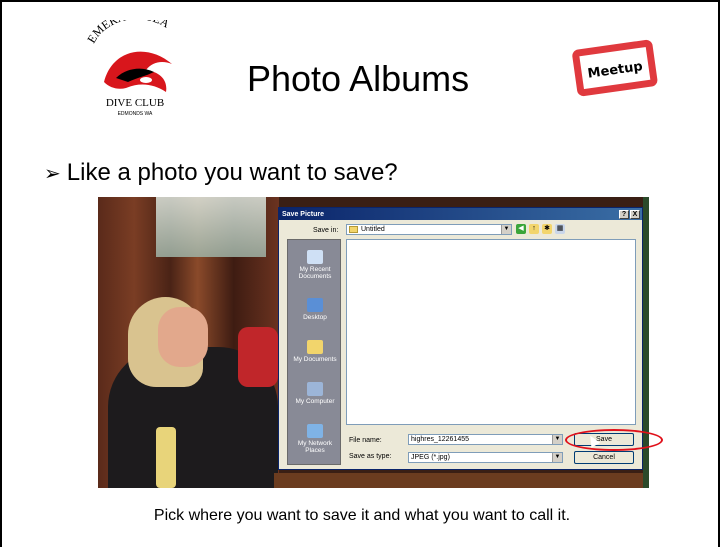 The width and height of the screenshot is (720, 547). What do you see at coordinates (624, 214) in the screenshot?
I see `help-button: ?` at bounding box center [624, 214].